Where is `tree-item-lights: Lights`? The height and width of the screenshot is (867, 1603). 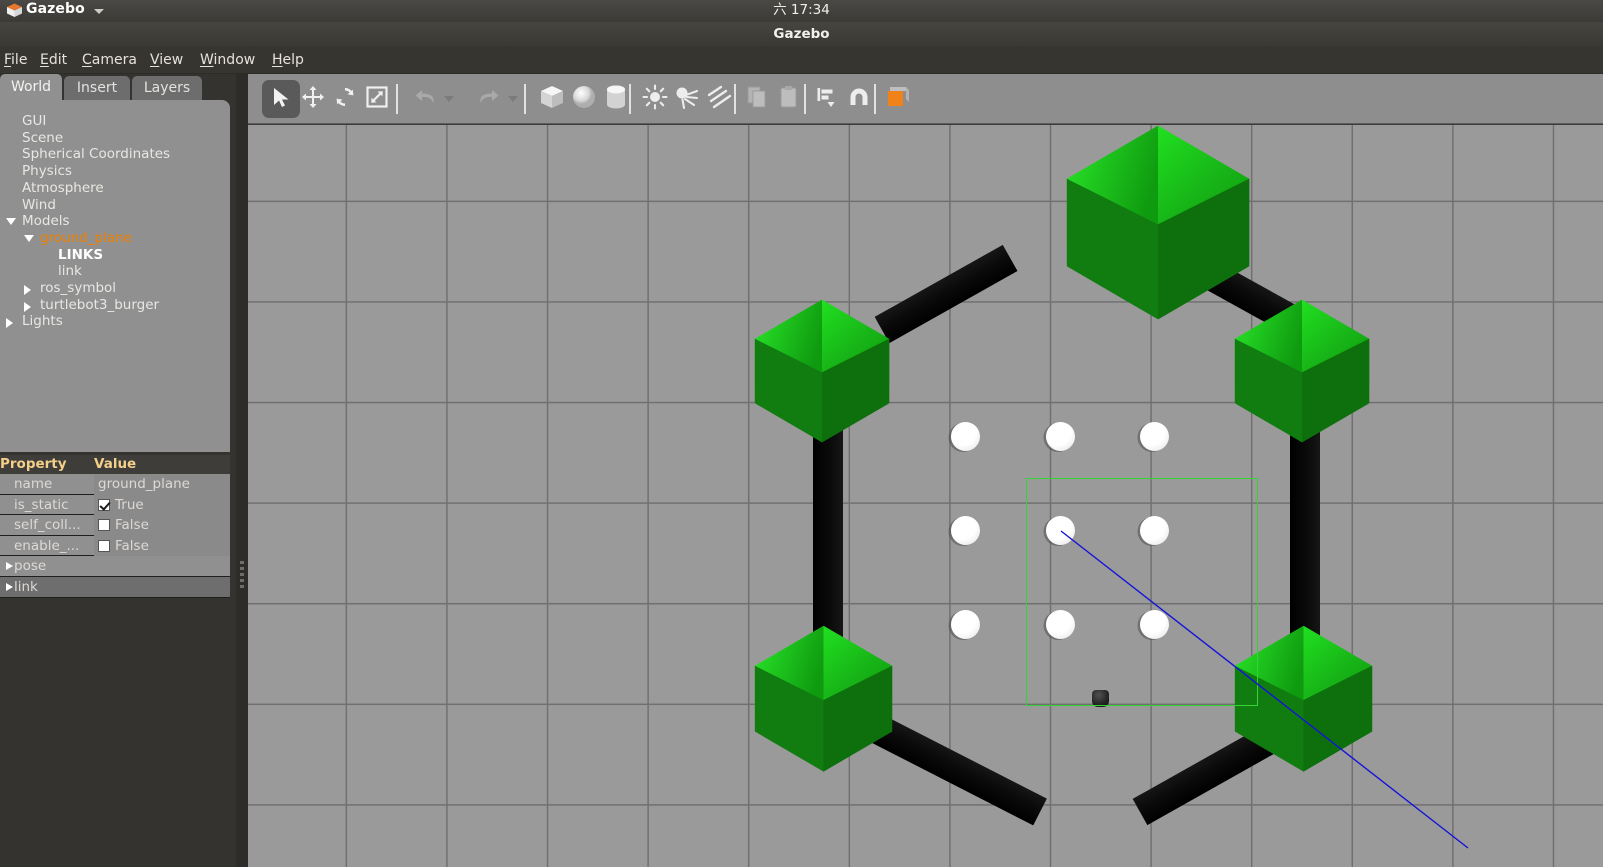
tree-item-lights: Lights is located at coordinates (115, 321).